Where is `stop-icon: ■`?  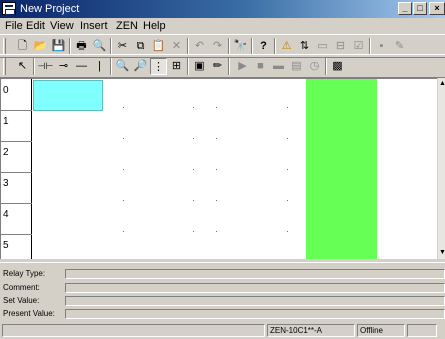
stop-icon: ■ is located at coordinates (260, 66).